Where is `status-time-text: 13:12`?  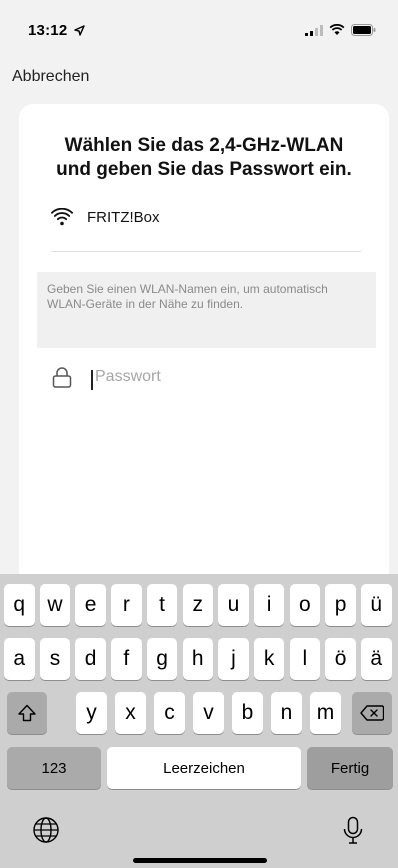
status-time-text: 13:12 is located at coordinates (48, 30).